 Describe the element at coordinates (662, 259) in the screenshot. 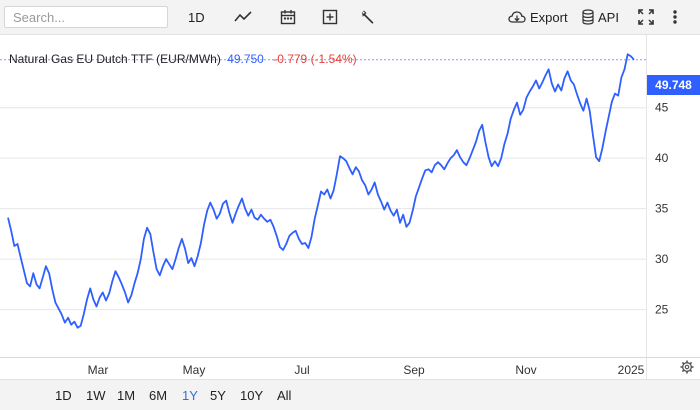

I see `y-tick-label: 30` at that location.